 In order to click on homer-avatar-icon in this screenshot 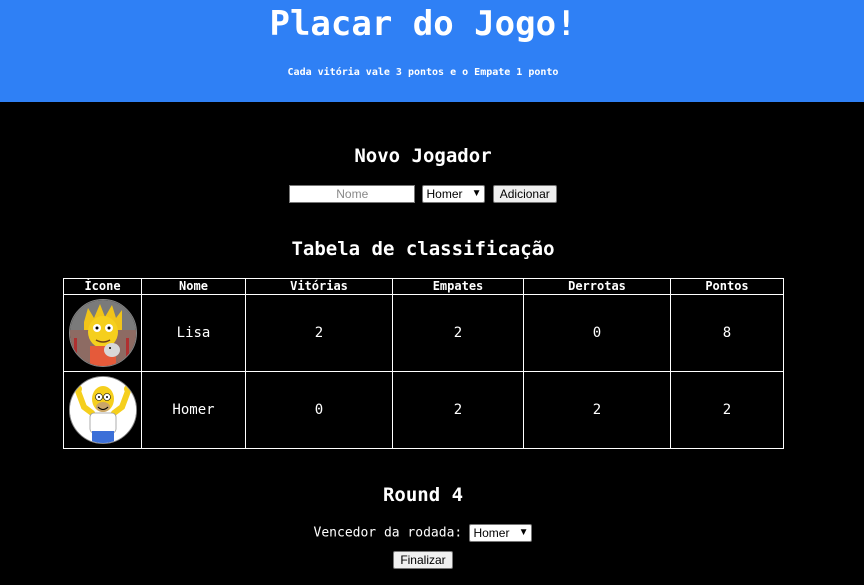, I will do `click(102, 410)`.